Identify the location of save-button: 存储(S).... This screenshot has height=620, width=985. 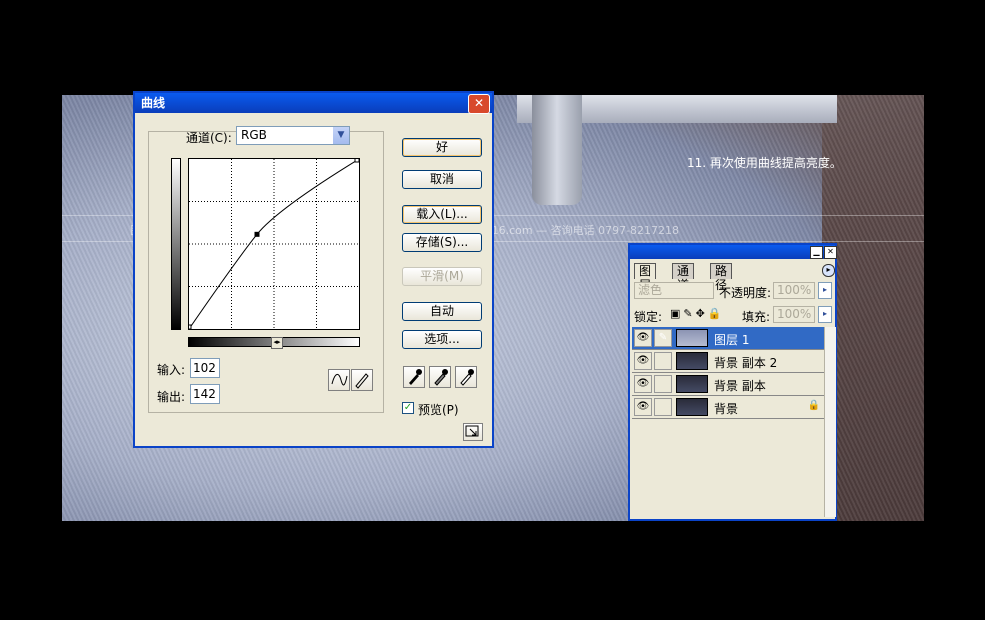
(442, 242).